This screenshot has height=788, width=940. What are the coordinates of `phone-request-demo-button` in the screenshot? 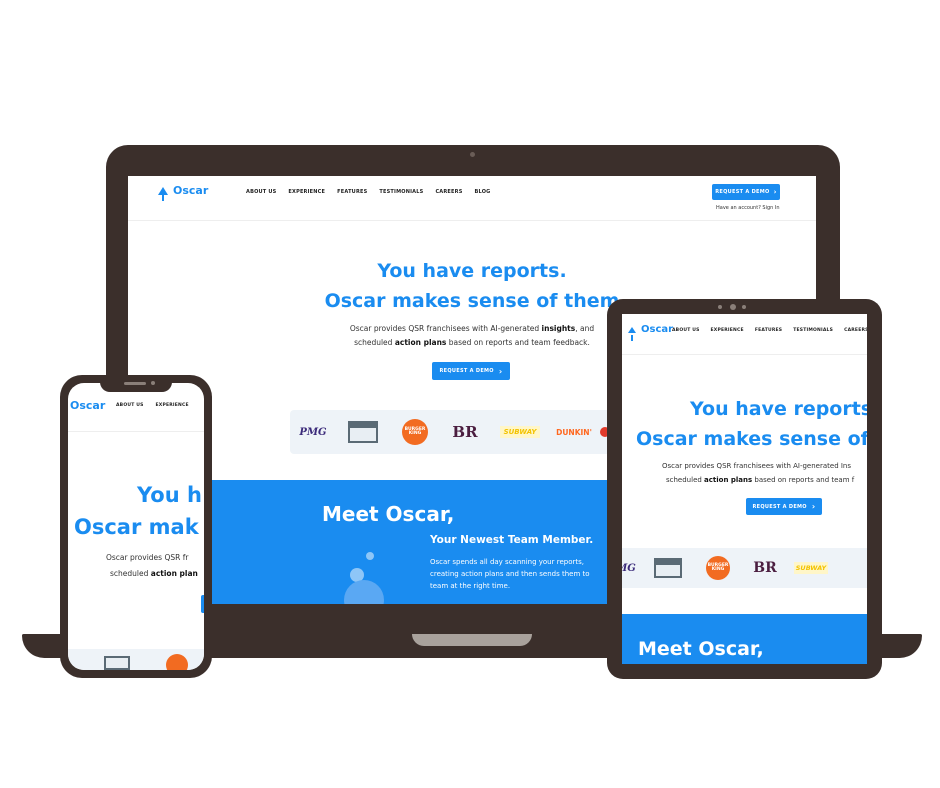 It's located at (202, 604).